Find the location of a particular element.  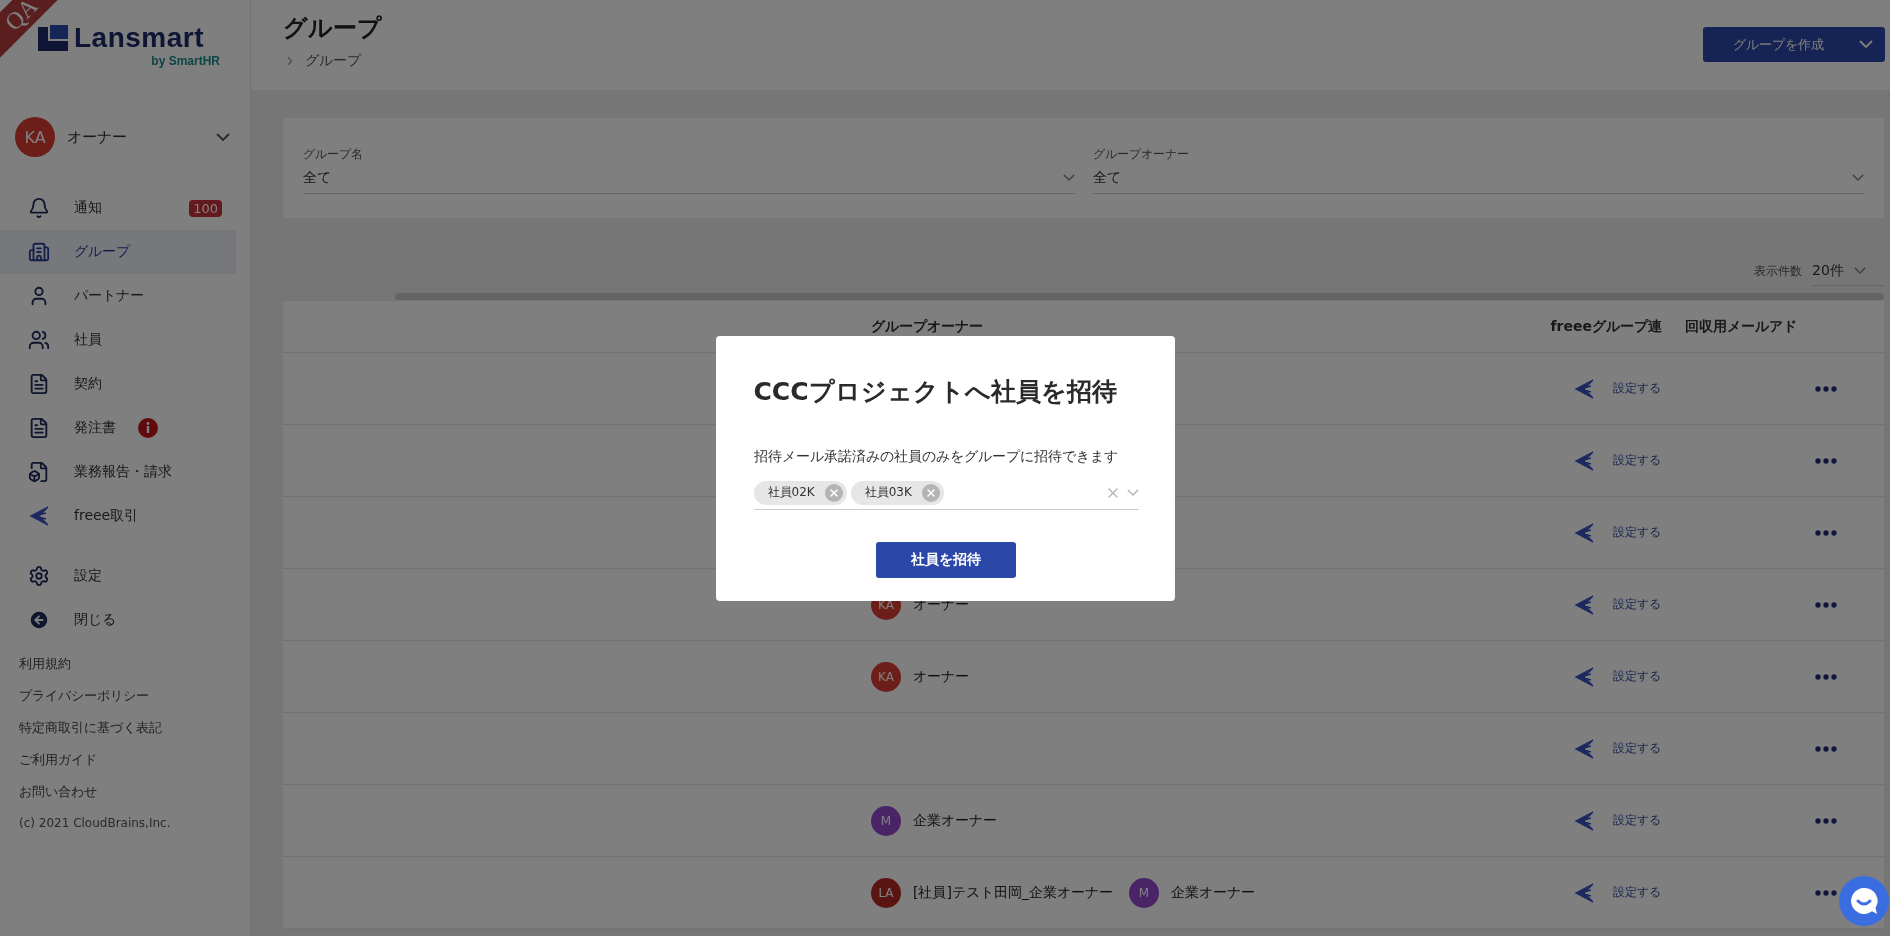

footer-link: 利用規約 is located at coordinates (134, 664).